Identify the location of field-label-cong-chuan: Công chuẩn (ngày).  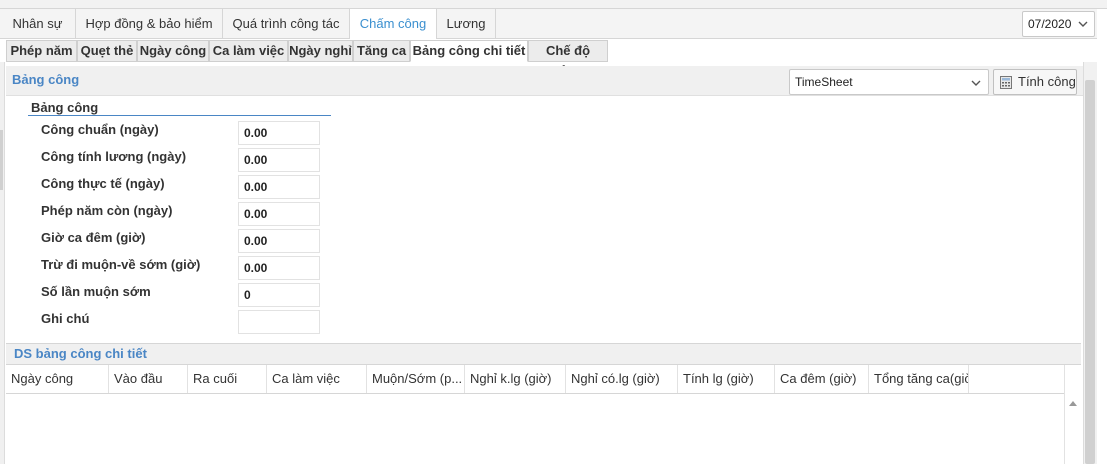
(100, 129).